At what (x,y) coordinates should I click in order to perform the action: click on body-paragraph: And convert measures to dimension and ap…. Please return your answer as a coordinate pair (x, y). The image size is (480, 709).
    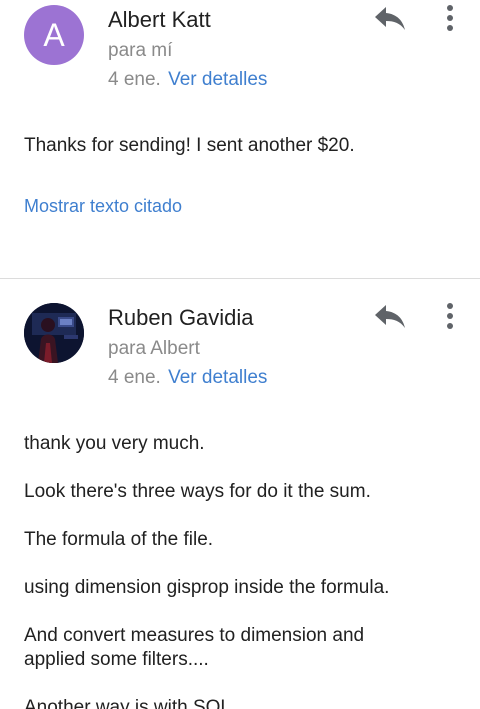
    Looking at the image, I should click on (194, 647).